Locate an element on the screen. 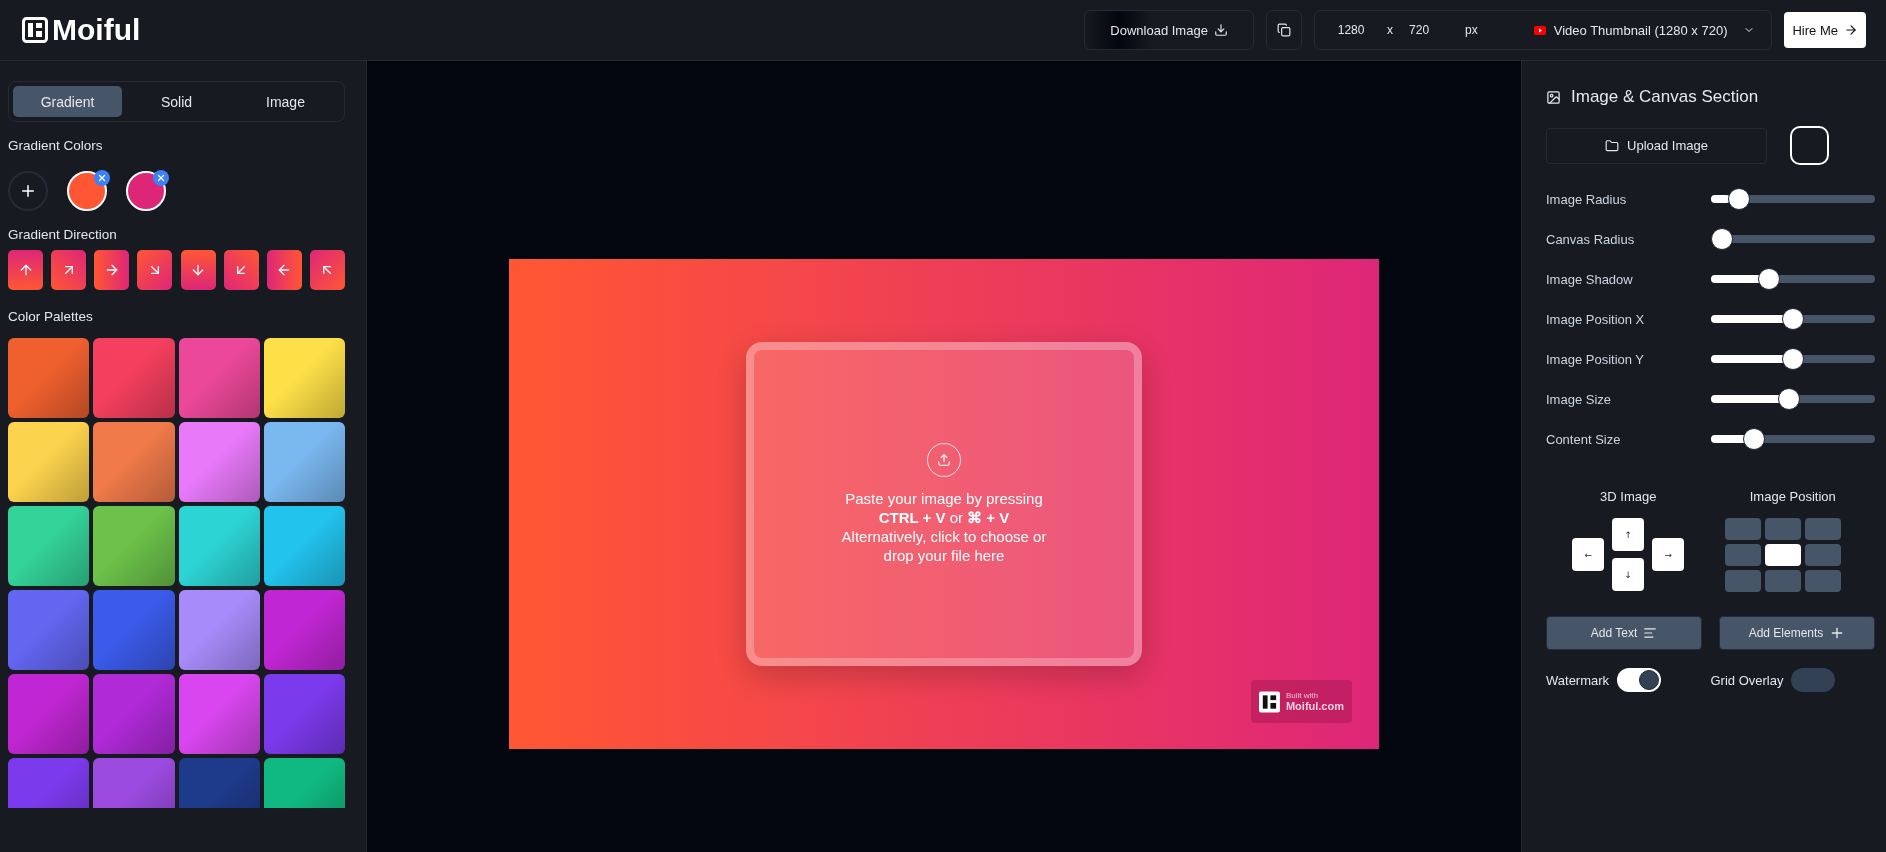 This screenshot has height=852, width=1886. download-icon is located at coordinates (1220, 30).